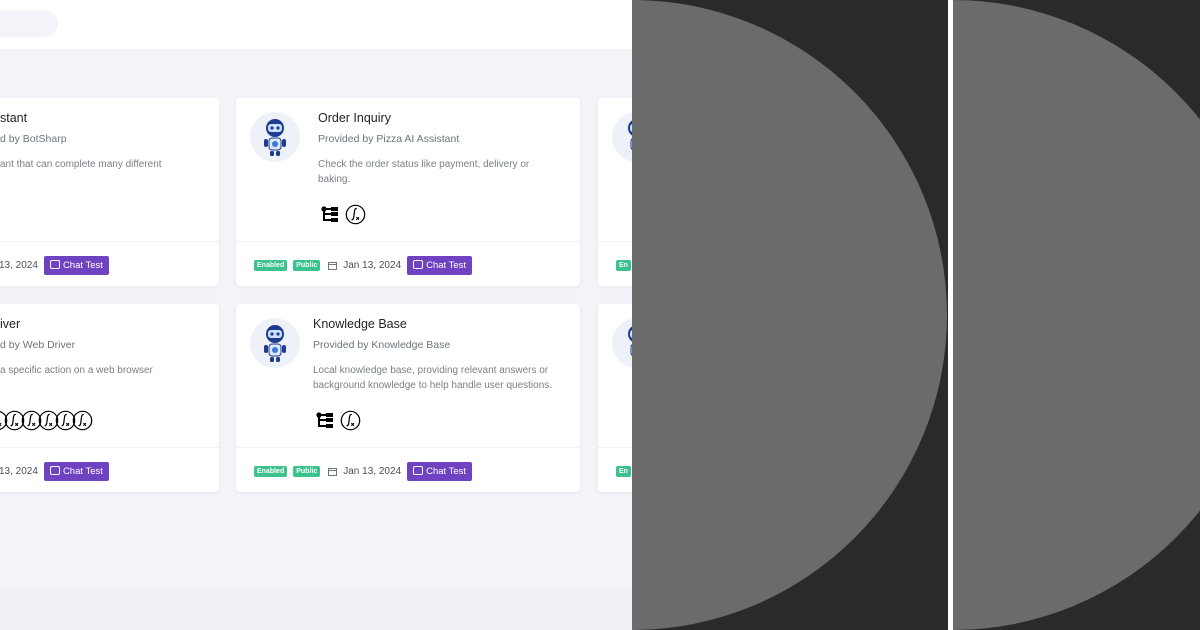  Describe the element at coordinates (316, 608) in the screenshot. I see `page-footer` at that location.